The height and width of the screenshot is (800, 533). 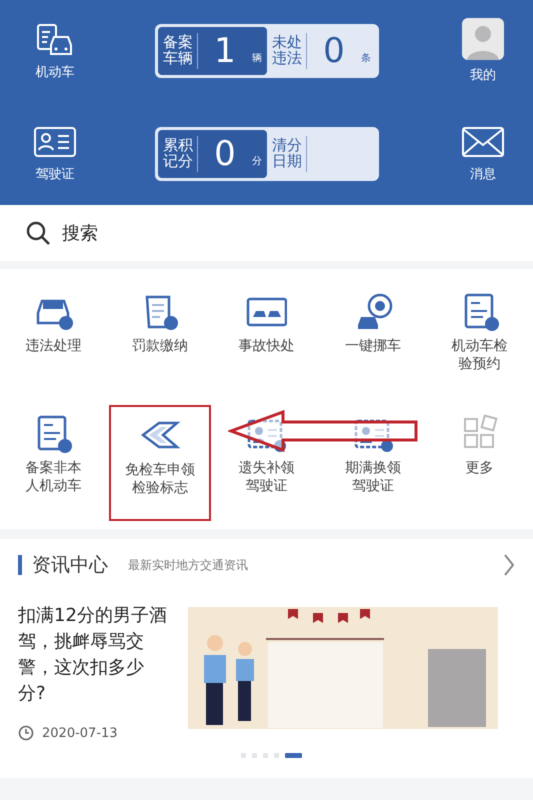 What do you see at coordinates (225, 51) in the screenshot?
I see `stat-value: 1` at bounding box center [225, 51].